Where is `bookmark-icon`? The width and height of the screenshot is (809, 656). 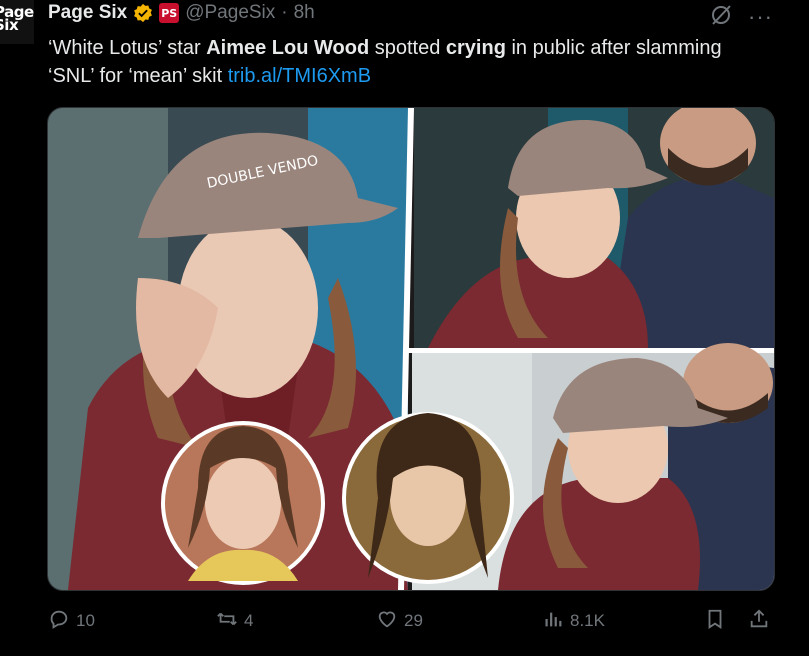 bookmark-icon is located at coordinates (715, 621).